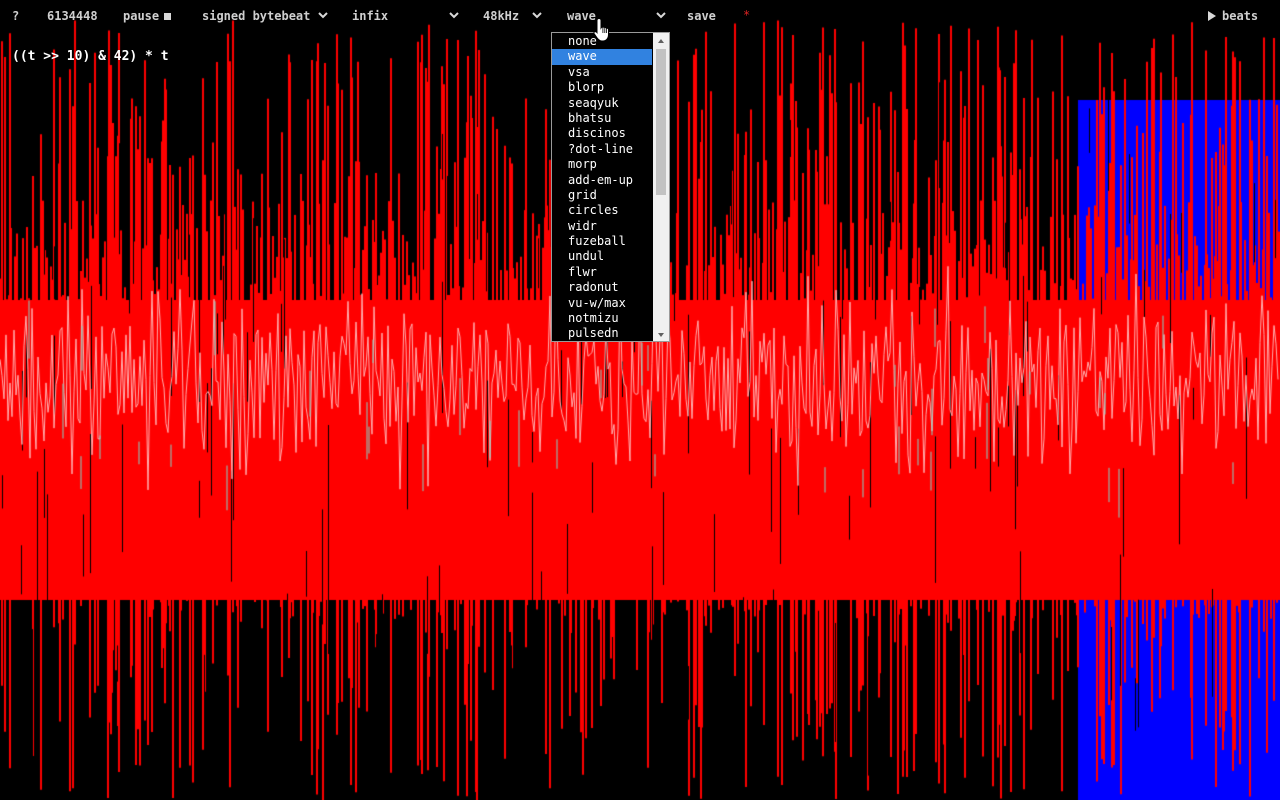 The image size is (1280, 800). I want to click on dropdown-scrollbar, so click(661, 187).